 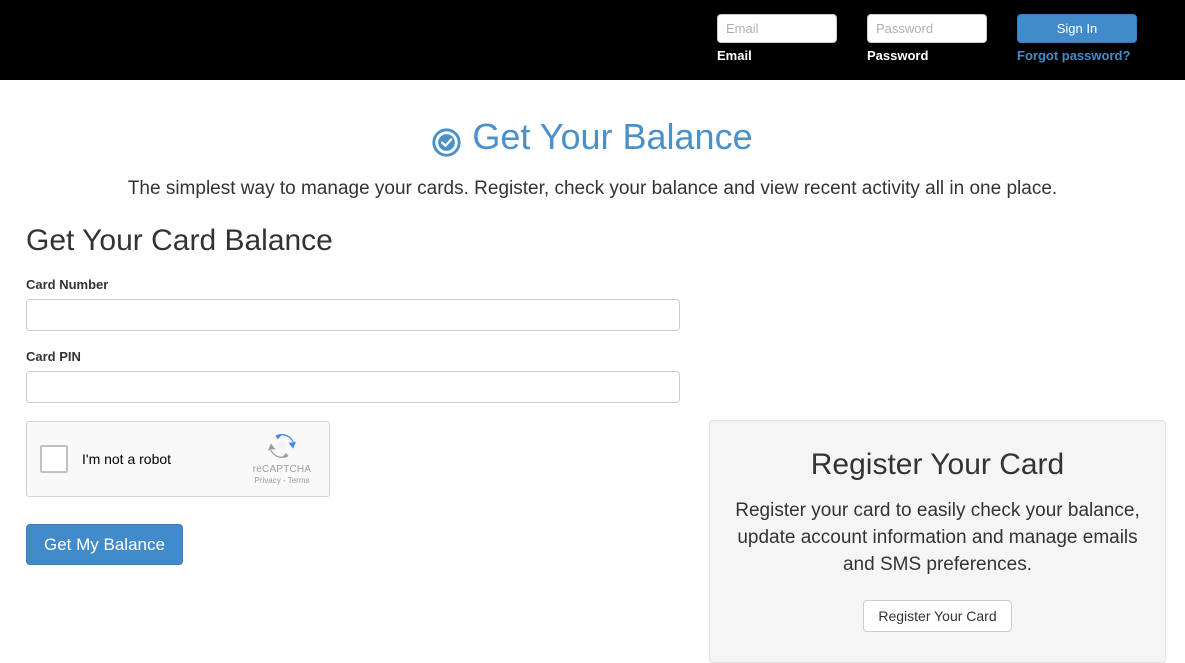 I want to click on card-pin-input, so click(x=353, y=387).